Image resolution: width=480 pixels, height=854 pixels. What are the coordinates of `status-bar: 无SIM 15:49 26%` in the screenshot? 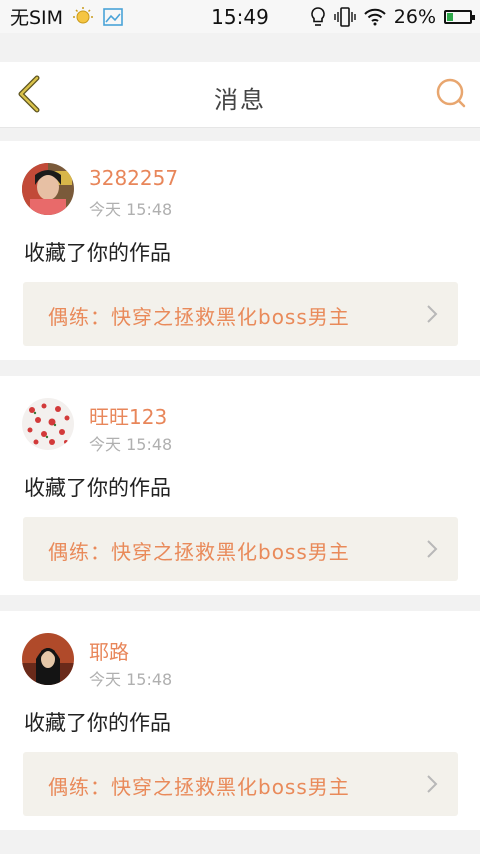 It's located at (240, 16).